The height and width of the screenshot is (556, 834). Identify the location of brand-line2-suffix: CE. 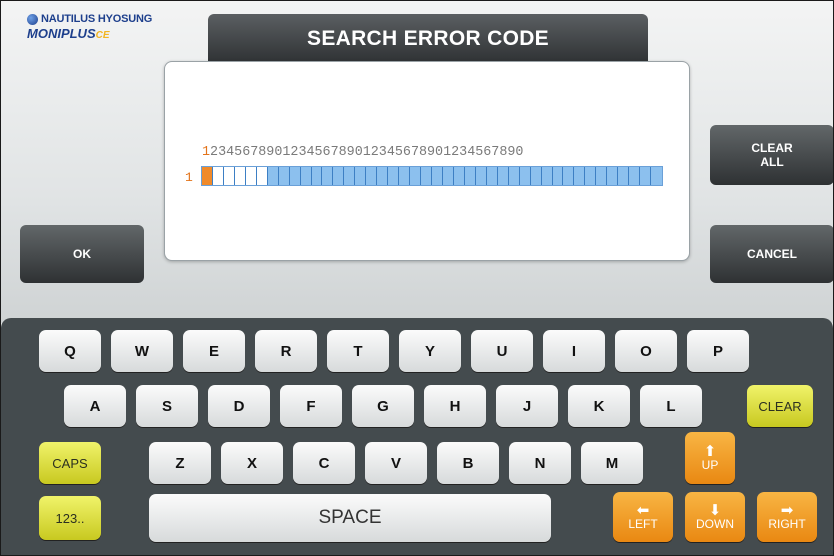
(102, 35).